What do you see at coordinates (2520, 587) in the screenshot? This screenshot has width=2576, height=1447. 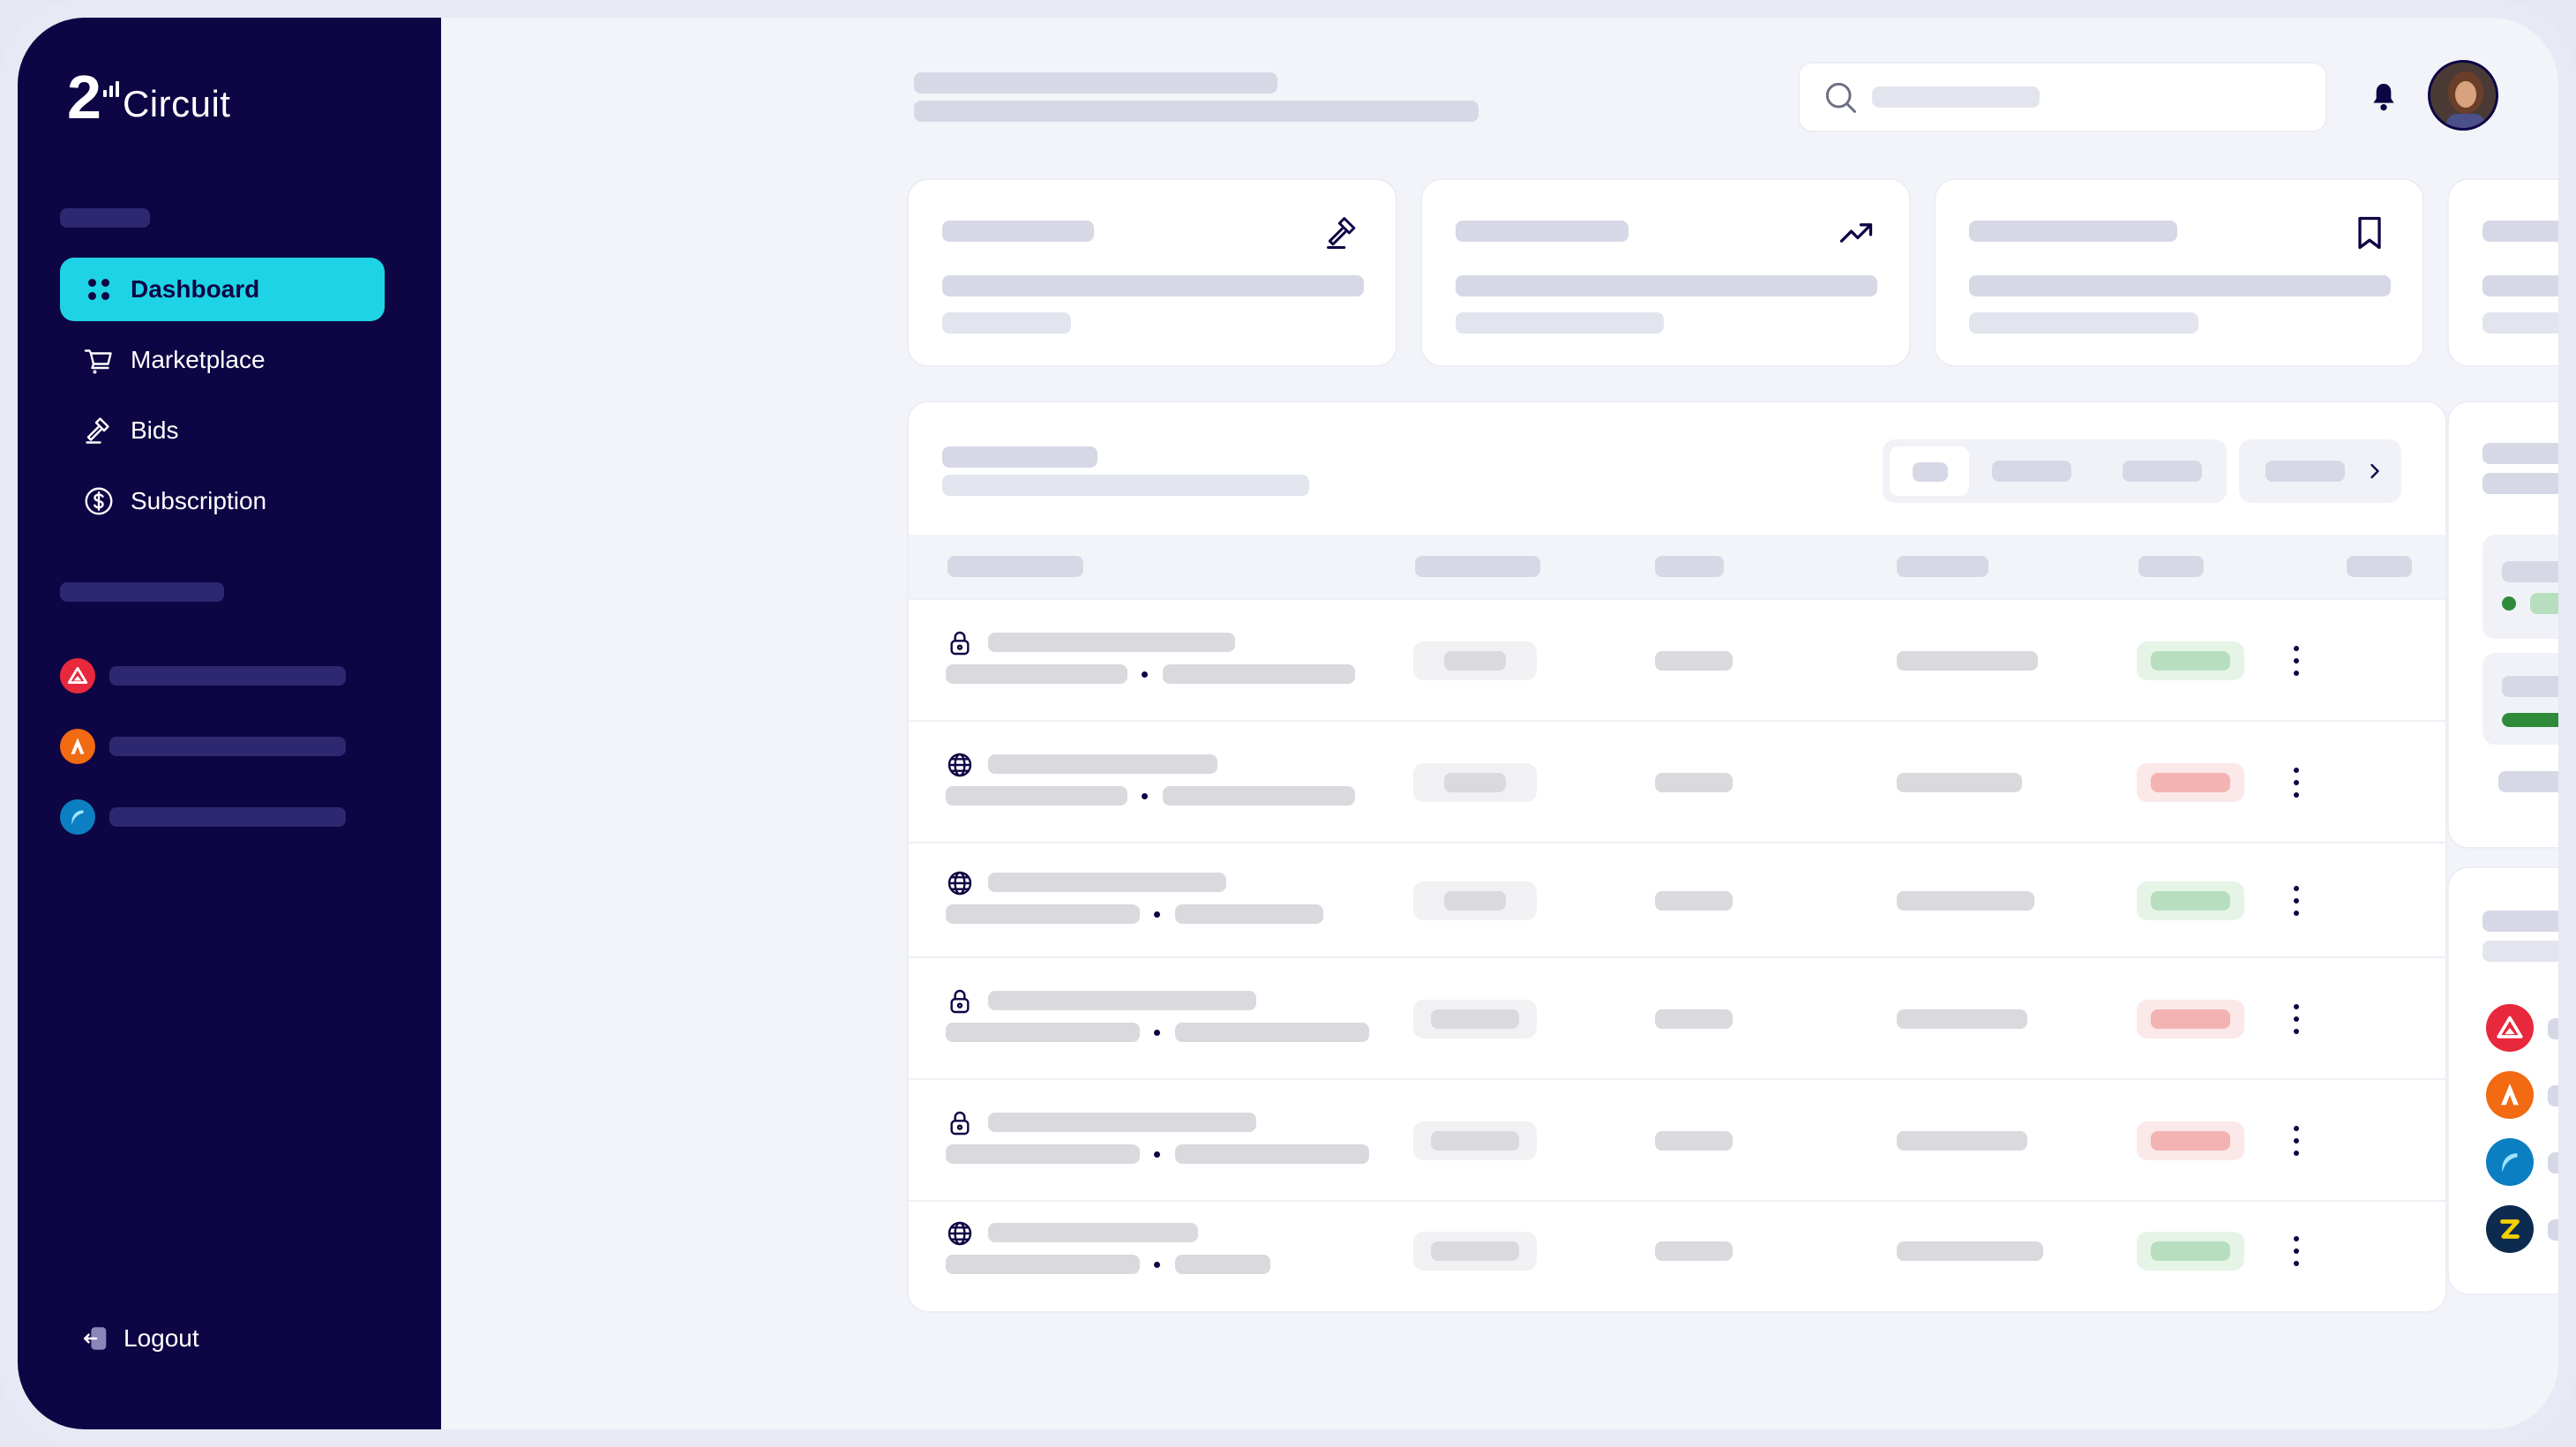 I see `status-block` at bounding box center [2520, 587].